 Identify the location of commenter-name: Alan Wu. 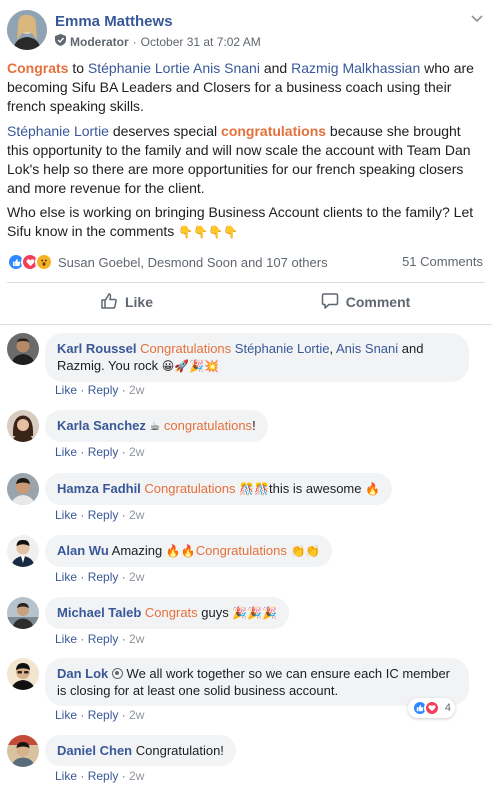
(83, 550).